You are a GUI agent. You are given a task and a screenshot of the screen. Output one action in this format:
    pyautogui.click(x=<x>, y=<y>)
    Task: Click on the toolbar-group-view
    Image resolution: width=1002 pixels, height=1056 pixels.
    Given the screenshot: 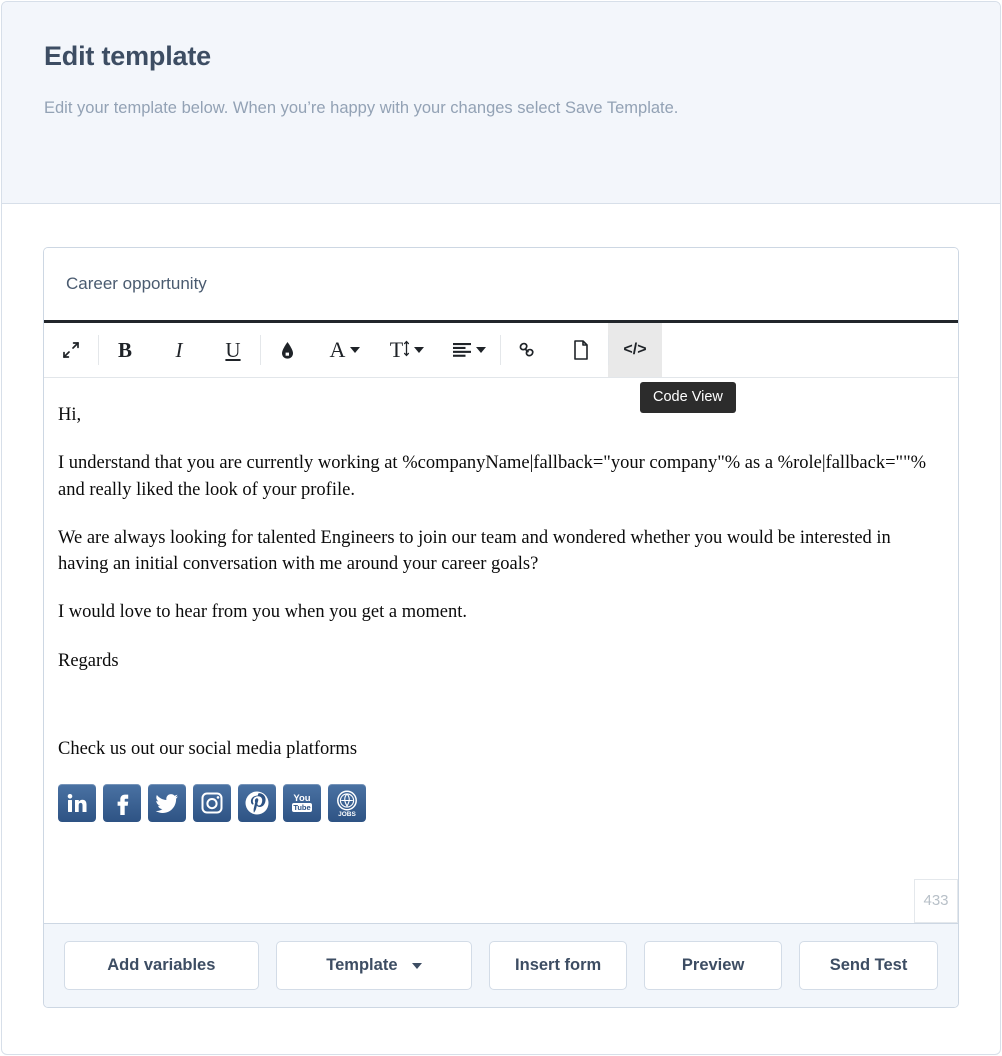 What is the action you would take?
    pyautogui.click(x=71, y=350)
    